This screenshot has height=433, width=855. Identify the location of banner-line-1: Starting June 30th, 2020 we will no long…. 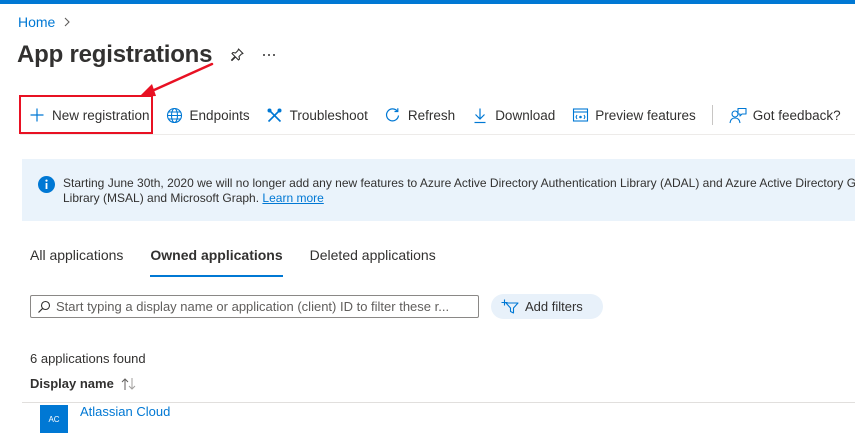
(459, 183).